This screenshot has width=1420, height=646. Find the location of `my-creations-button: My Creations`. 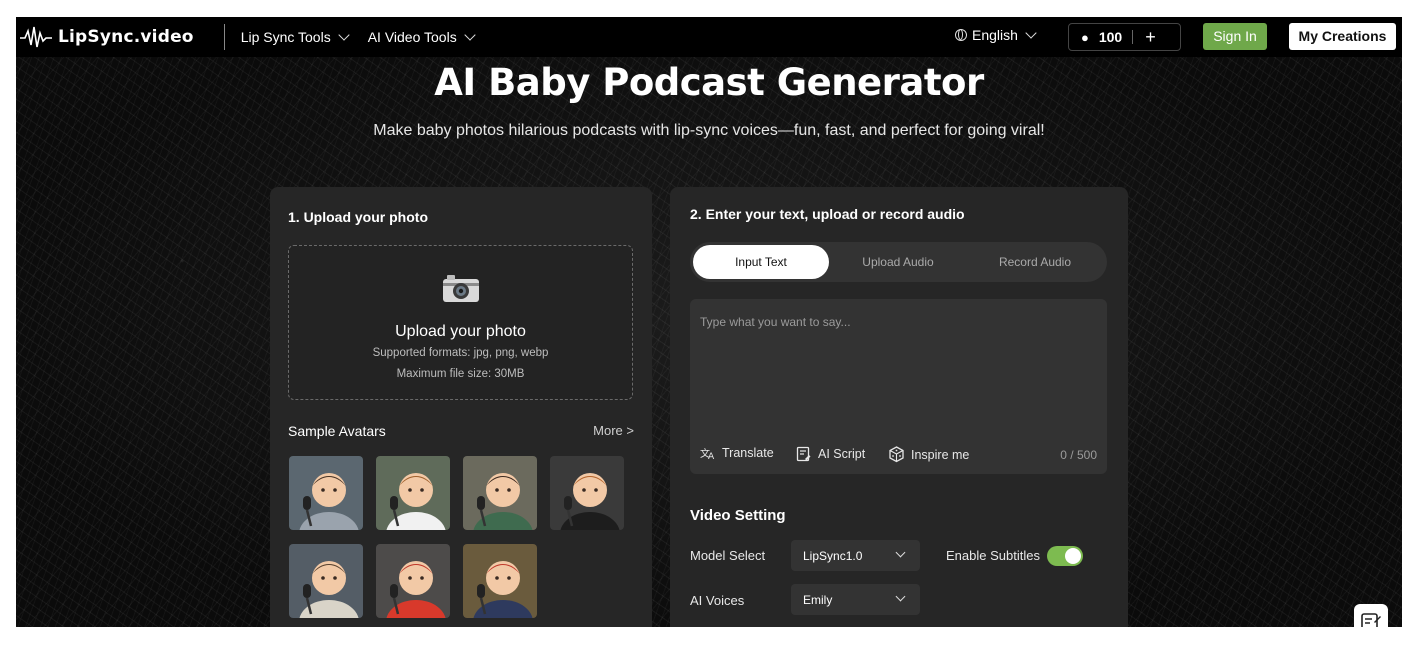

my-creations-button: My Creations is located at coordinates (1342, 36).